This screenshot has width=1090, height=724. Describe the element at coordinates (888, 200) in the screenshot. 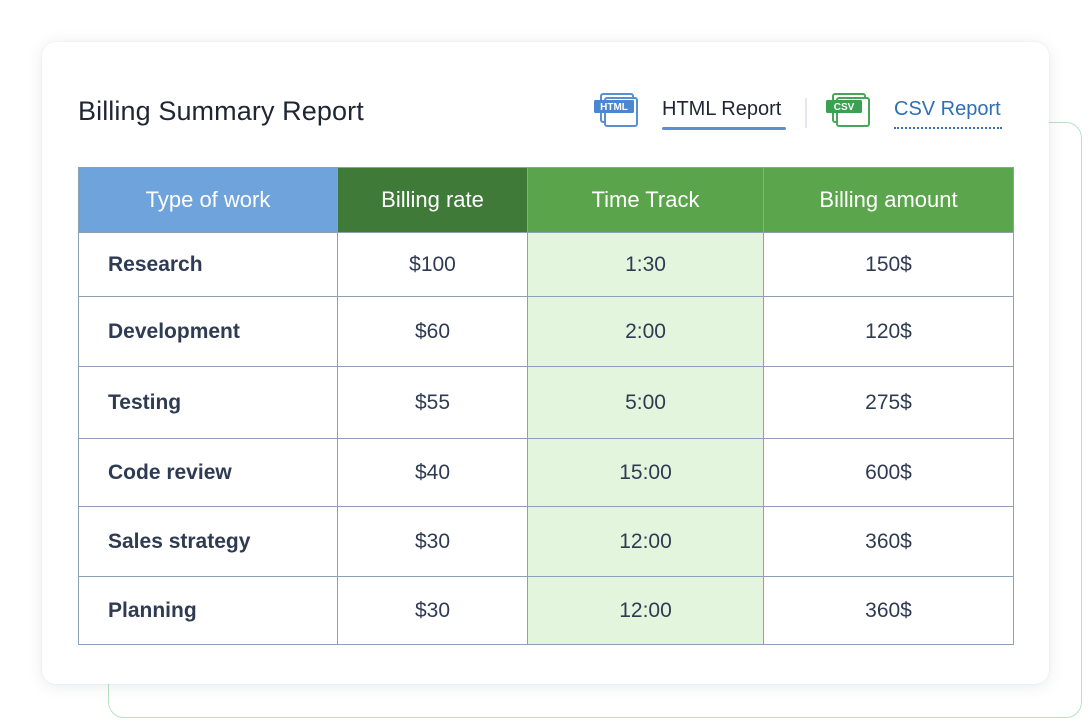

I see `header-billing-amount: Billing amount` at that location.